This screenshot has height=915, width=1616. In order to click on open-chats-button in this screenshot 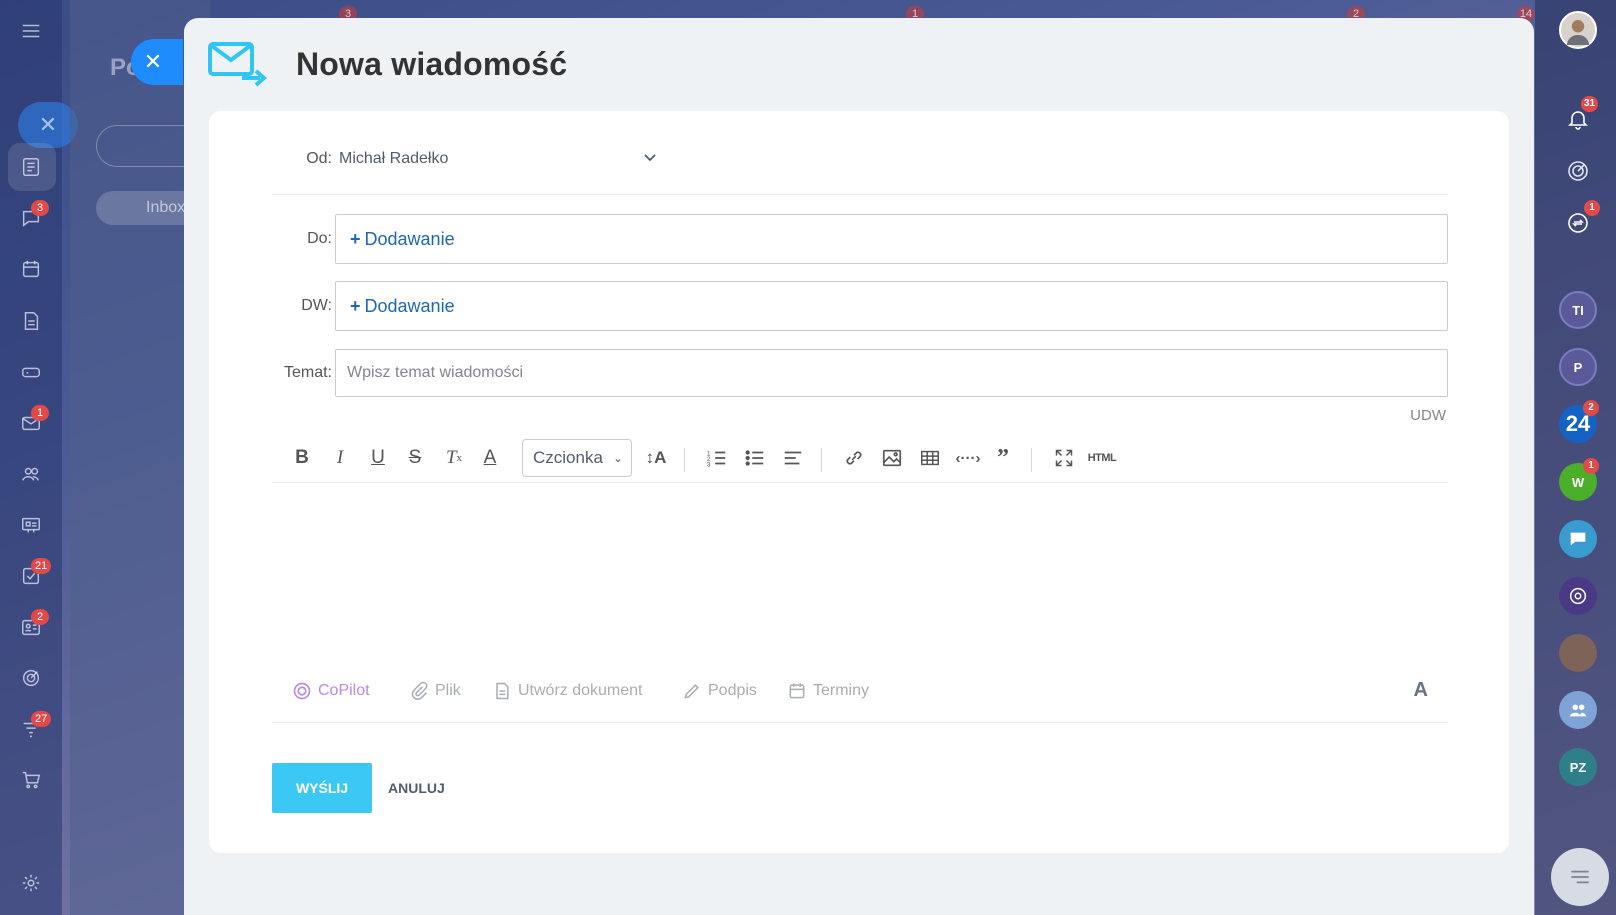, I will do `click(1580, 877)`.